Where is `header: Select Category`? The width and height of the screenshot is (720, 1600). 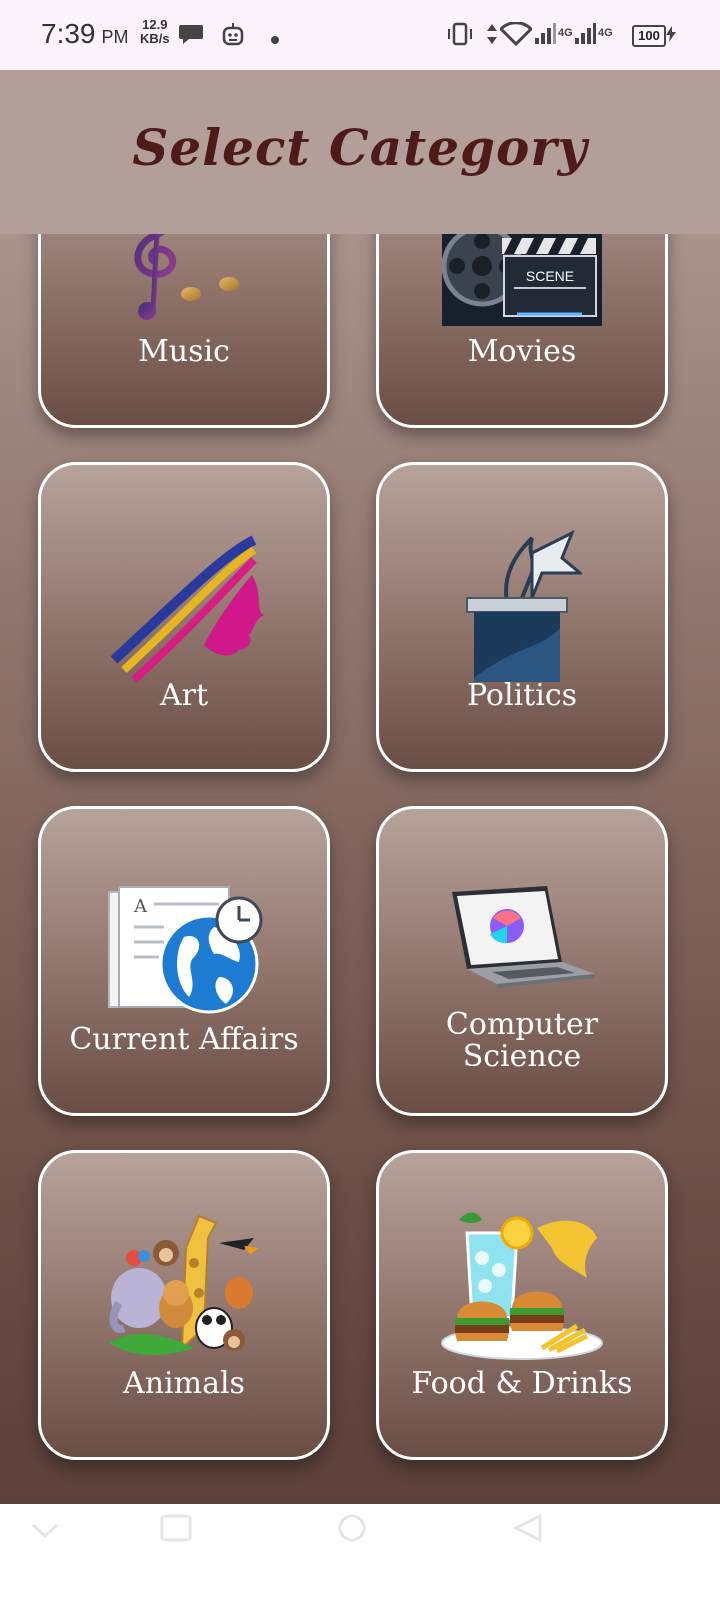
header: Select Category is located at coordinates (360, 152).